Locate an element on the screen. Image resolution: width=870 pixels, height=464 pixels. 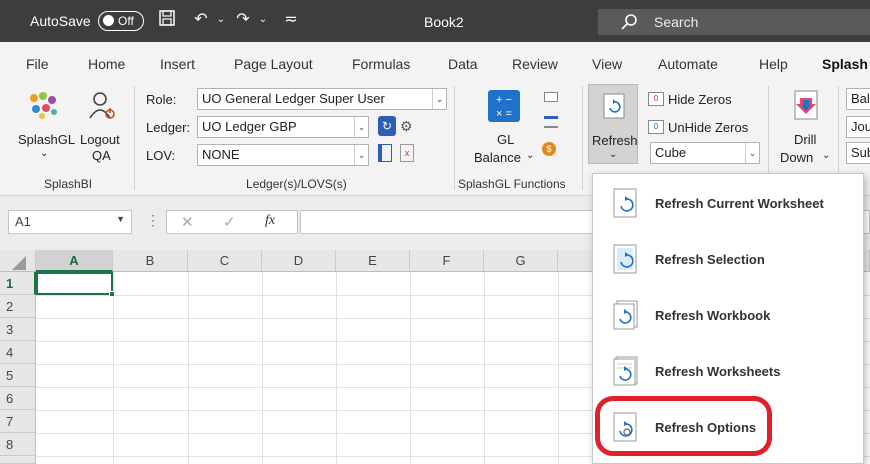
row-header-1: 1 is located at coordinates (18, 283).